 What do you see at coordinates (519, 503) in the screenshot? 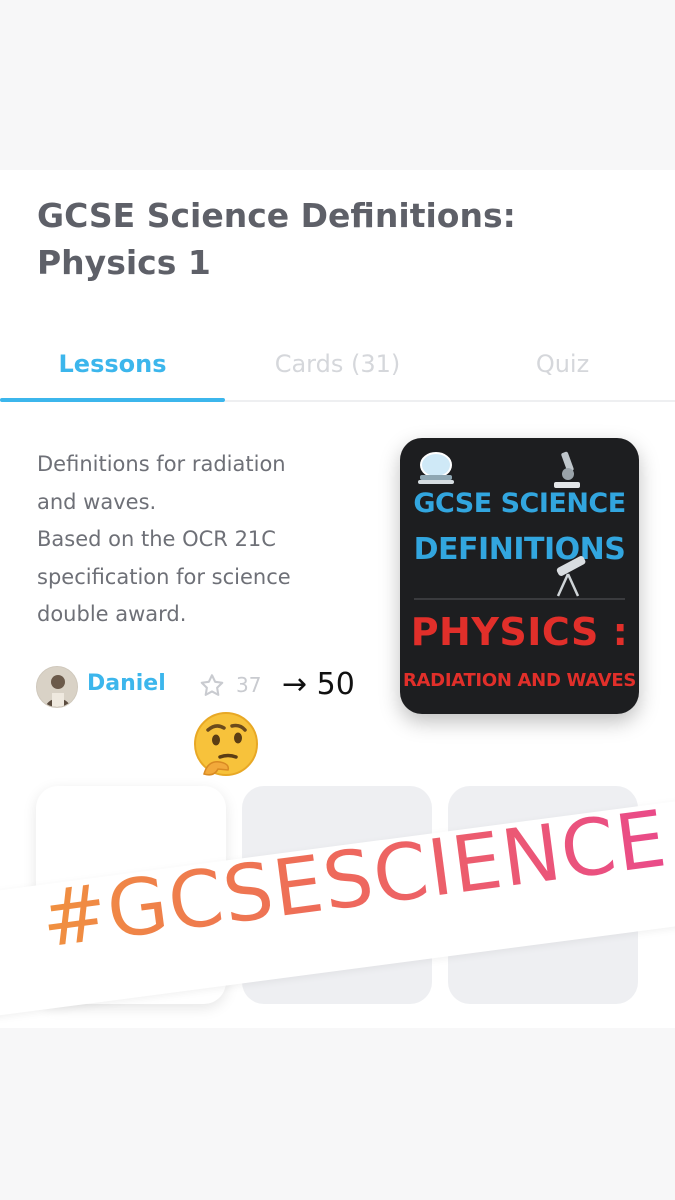
I see `cover-title-line-1: GCSE SCIENCE` at bounding box center [519, 503].